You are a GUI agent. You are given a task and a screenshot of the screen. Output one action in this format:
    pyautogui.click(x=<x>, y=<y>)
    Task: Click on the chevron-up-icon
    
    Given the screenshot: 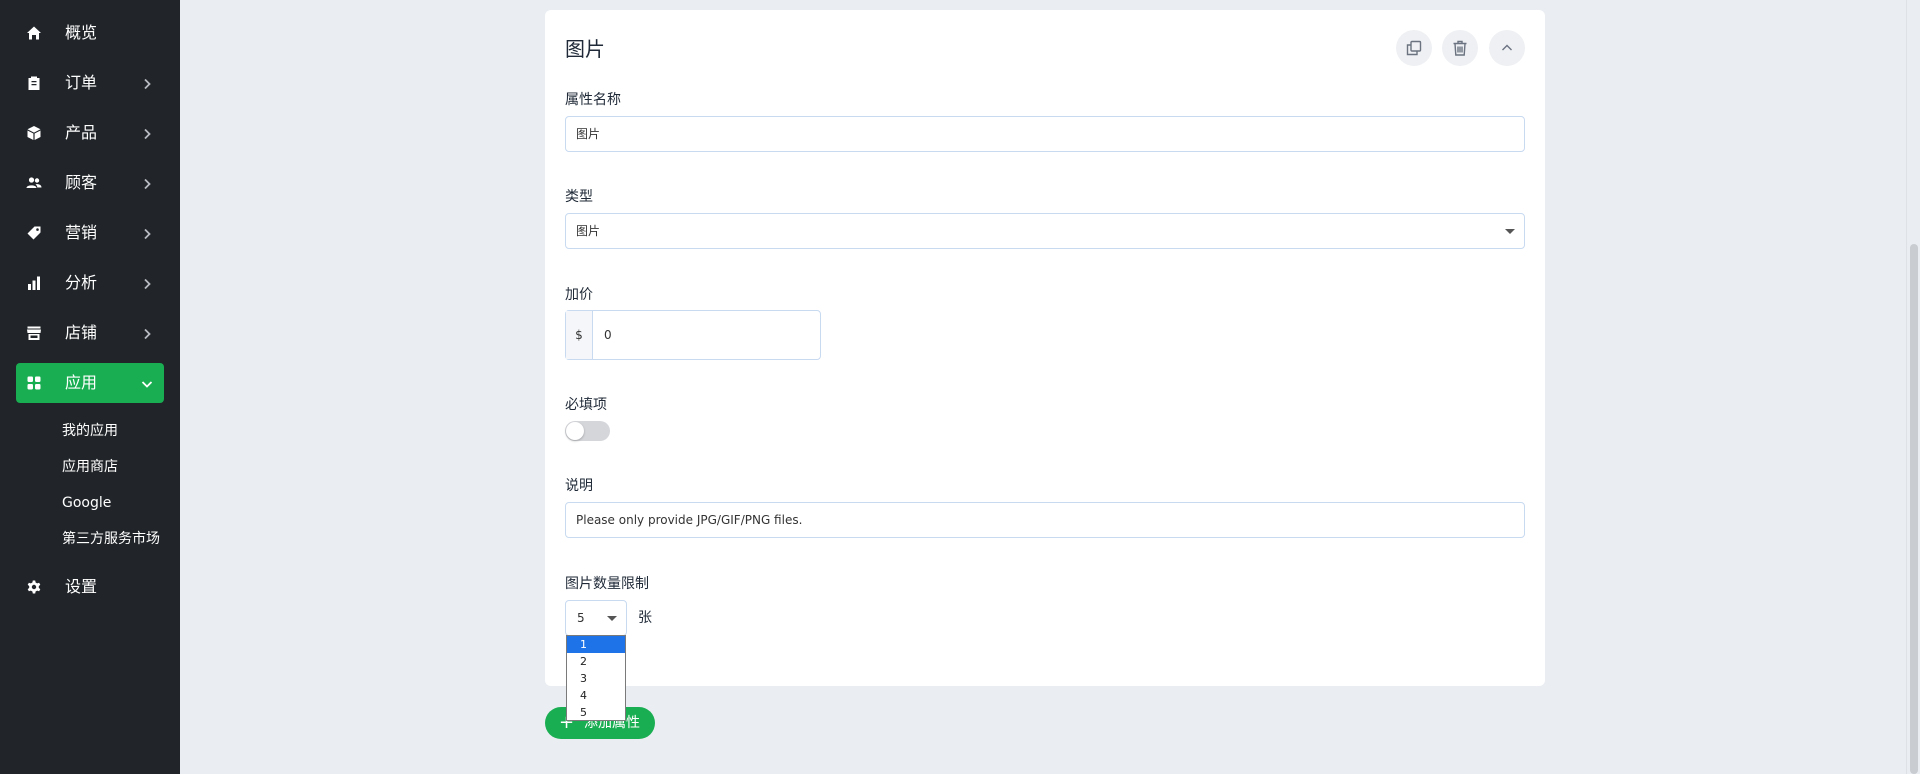 What is the action you would take?
    pyautogui.click(x=1507, y=47)
    